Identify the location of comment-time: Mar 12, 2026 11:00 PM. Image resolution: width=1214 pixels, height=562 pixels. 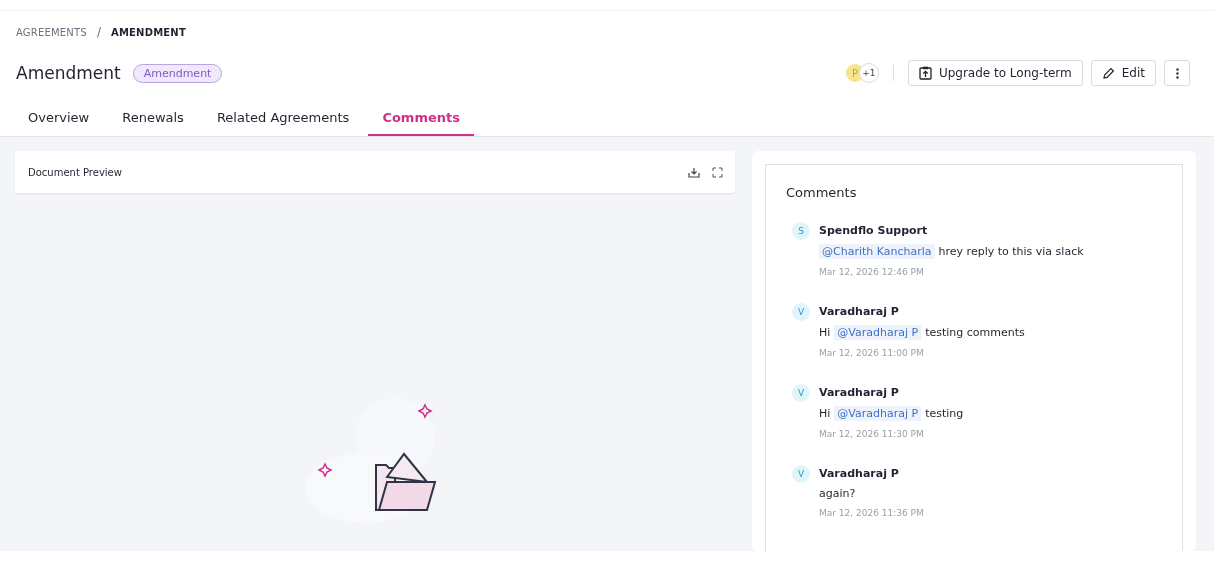
(872, 353).